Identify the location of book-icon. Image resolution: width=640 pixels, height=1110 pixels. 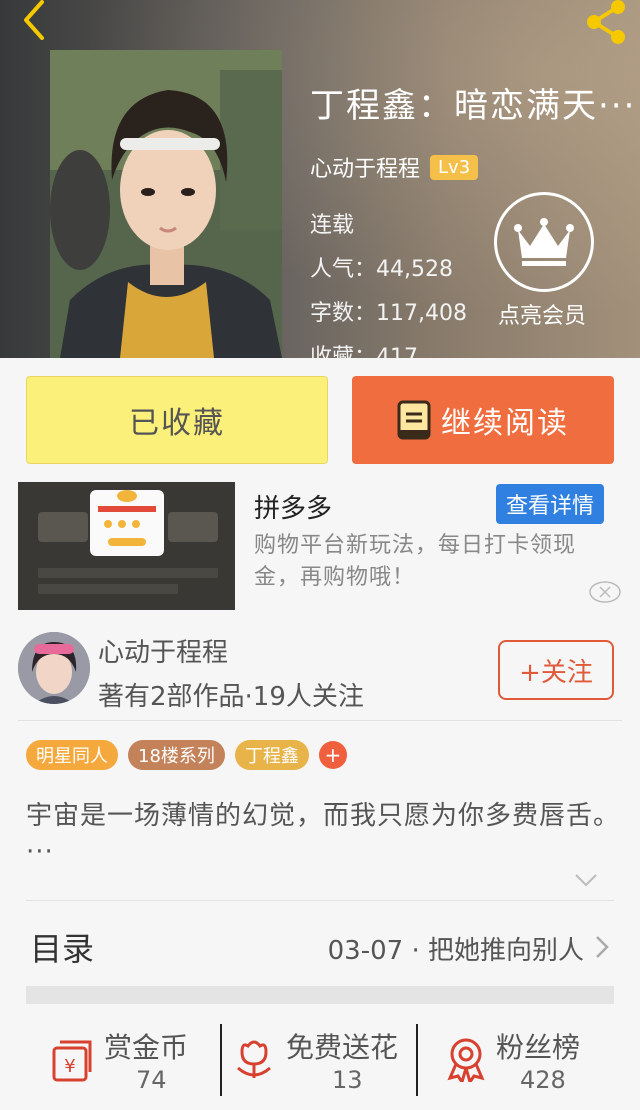
(414, 420).